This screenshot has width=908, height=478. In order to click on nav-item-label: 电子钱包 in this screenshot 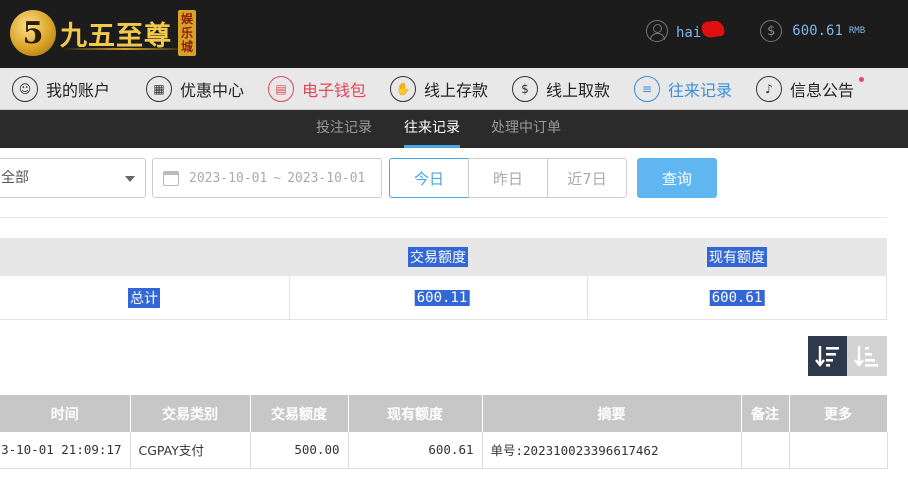, I will do `click(334, 90)`.